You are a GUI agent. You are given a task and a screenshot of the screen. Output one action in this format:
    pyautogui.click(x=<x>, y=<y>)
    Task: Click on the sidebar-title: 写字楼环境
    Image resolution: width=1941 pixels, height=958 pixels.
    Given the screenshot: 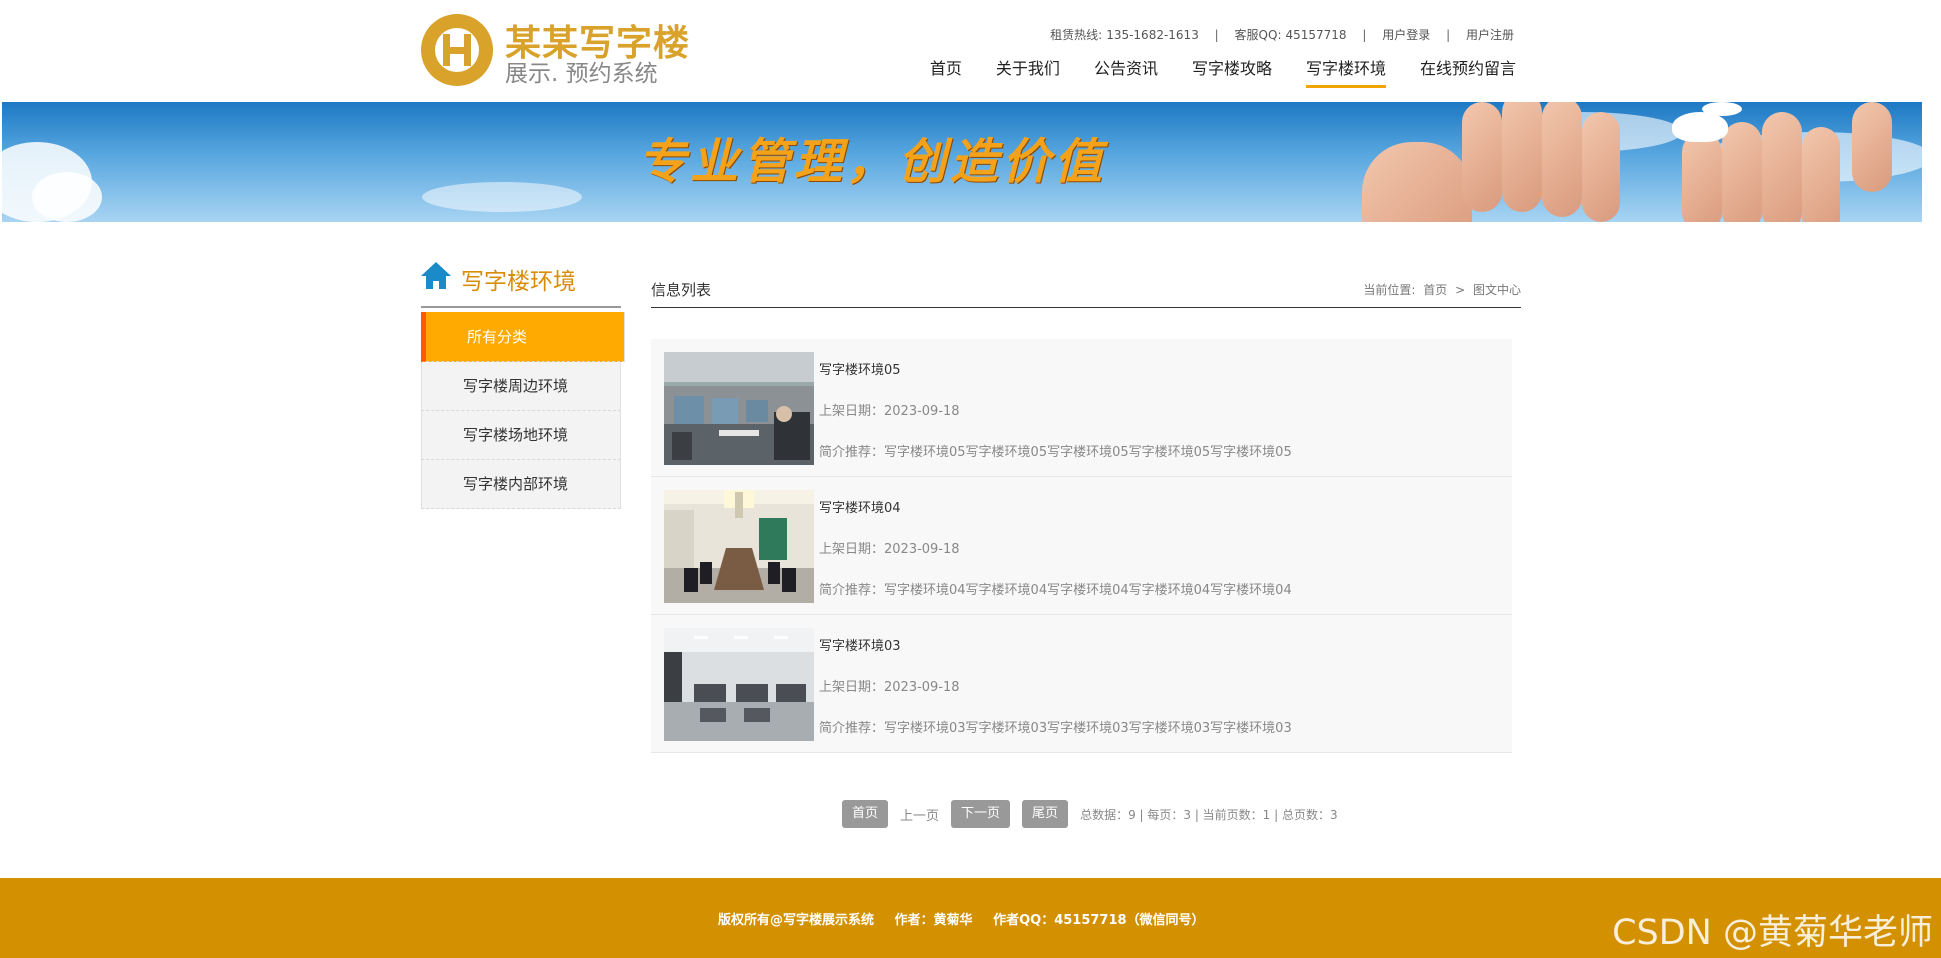 What is the action you would take?
    pyautogui.click(x=521, y=285)
    